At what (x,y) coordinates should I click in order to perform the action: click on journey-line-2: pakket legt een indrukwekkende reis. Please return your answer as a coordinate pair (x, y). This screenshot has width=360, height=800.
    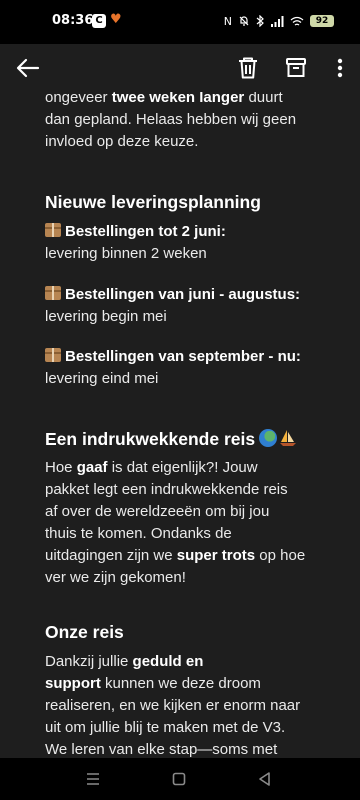
    Looking at the image, I should click on (166, 489).